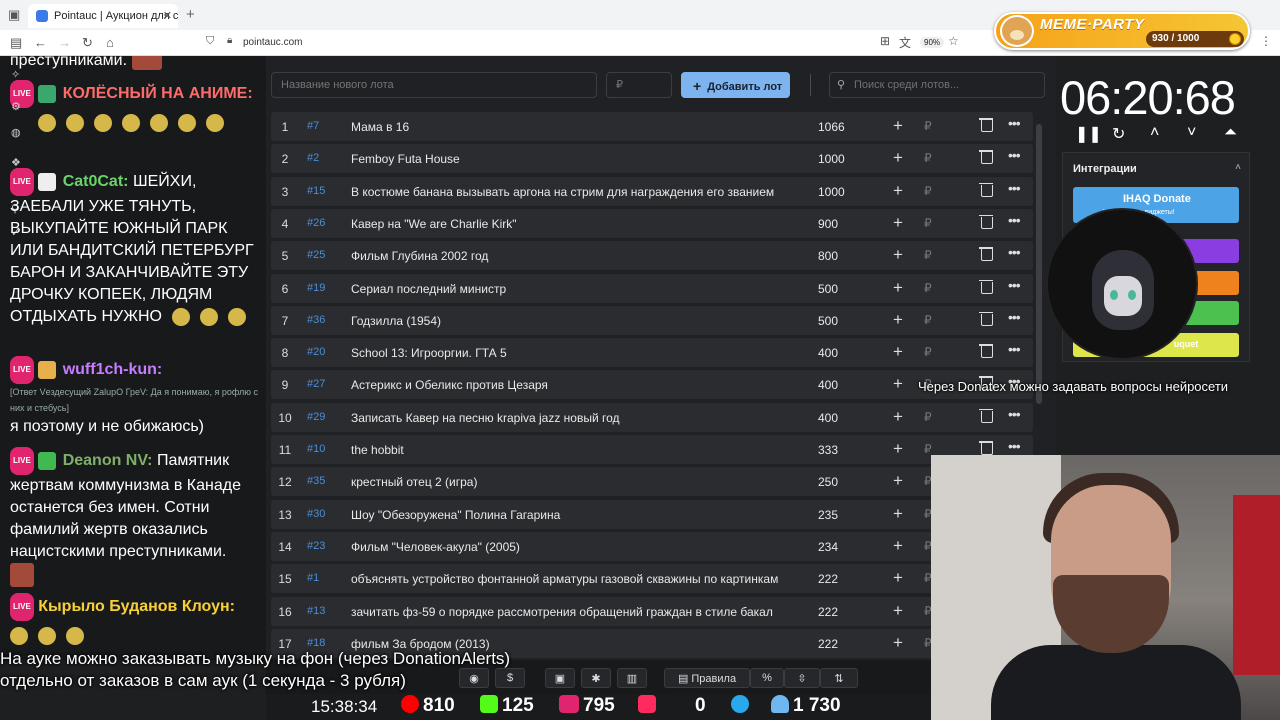  Describe the element at coordinates (14, 15) in the screenshot. I see `tab-actions-icon: ▣` at that location.